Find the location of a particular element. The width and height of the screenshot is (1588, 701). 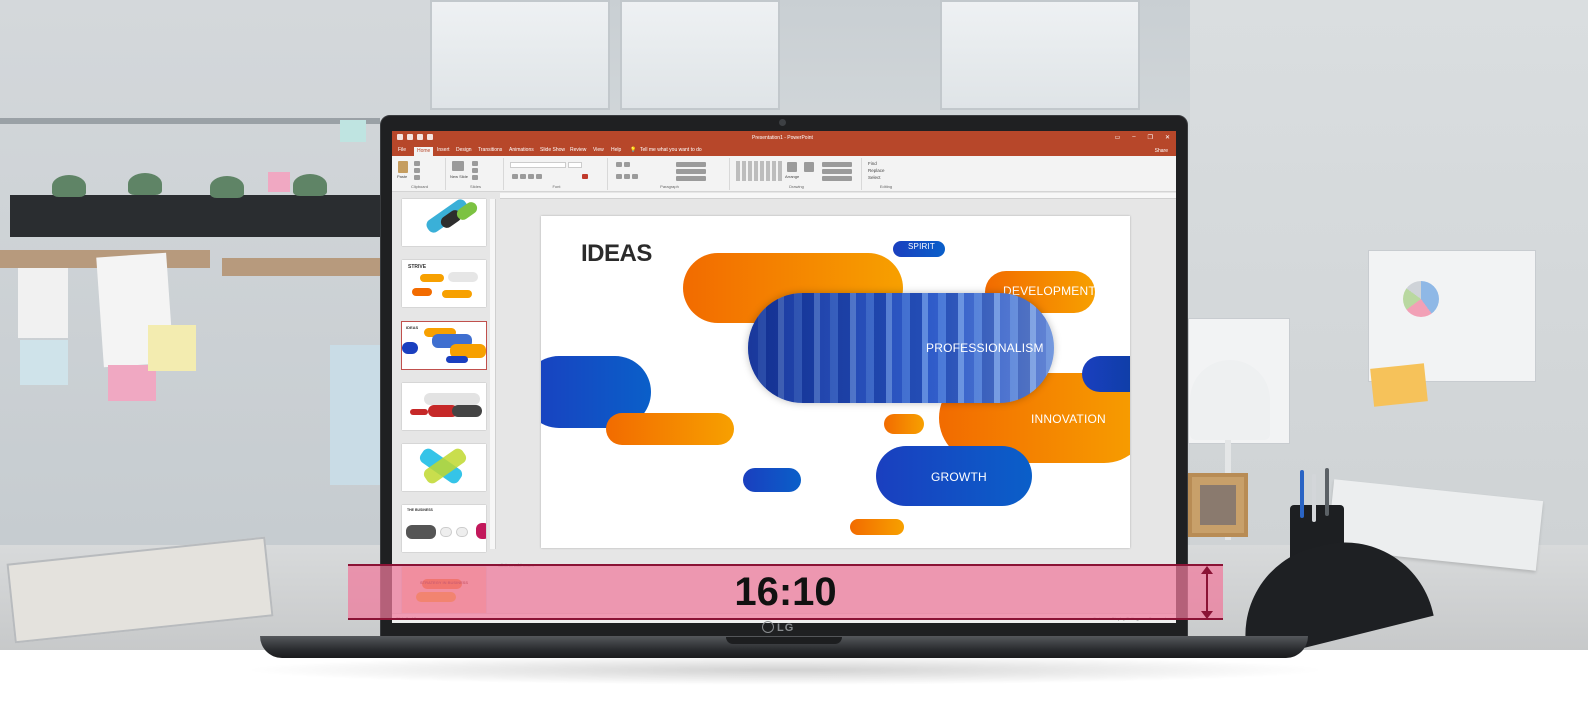

aspect-ratio-label: 16:10 is located at coordinates (785, 592).